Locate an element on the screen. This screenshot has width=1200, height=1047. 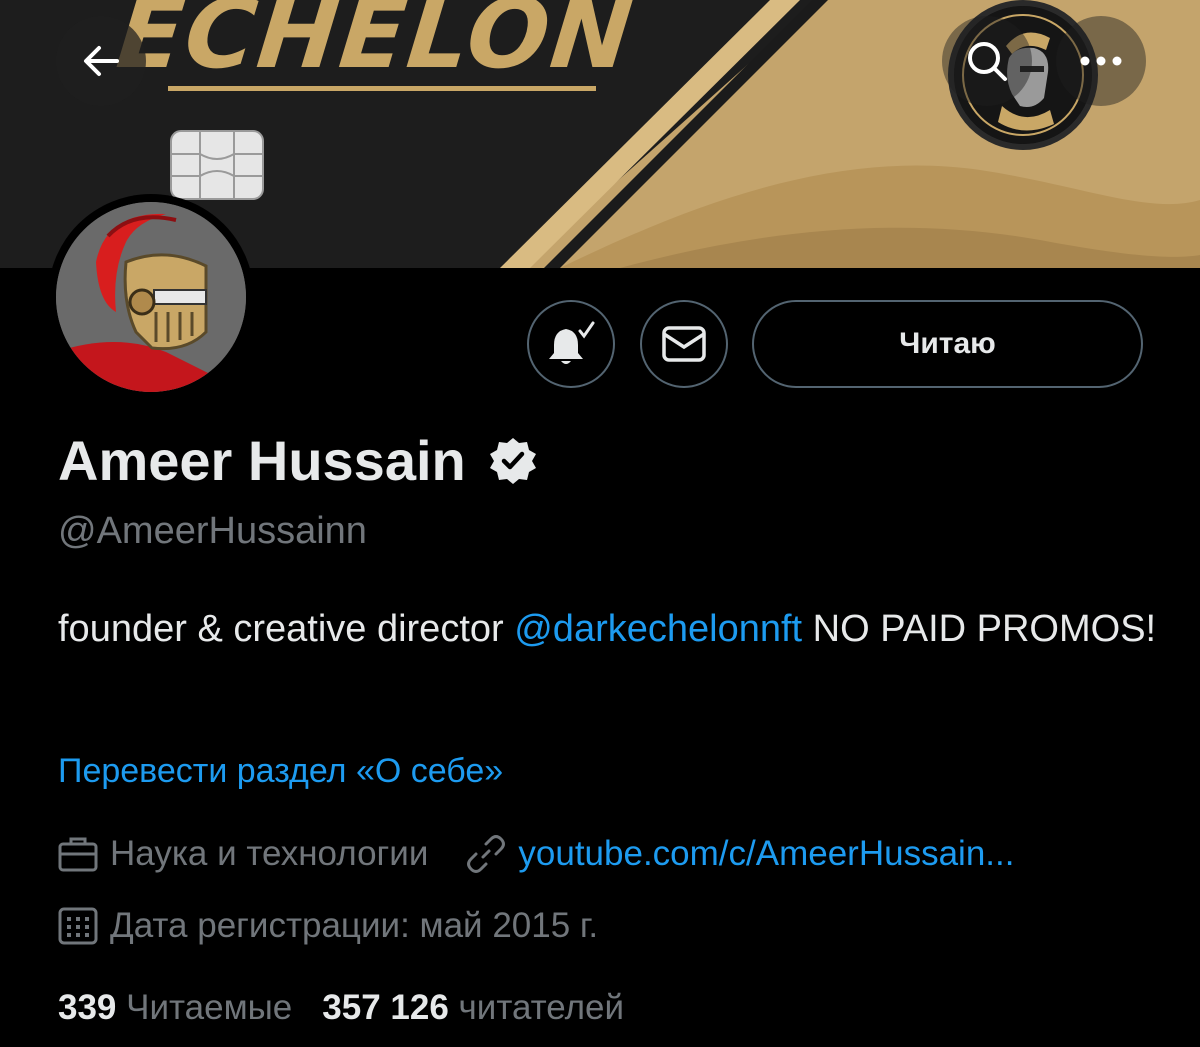
card-chip-graphic is located at coordinates (217, 165).